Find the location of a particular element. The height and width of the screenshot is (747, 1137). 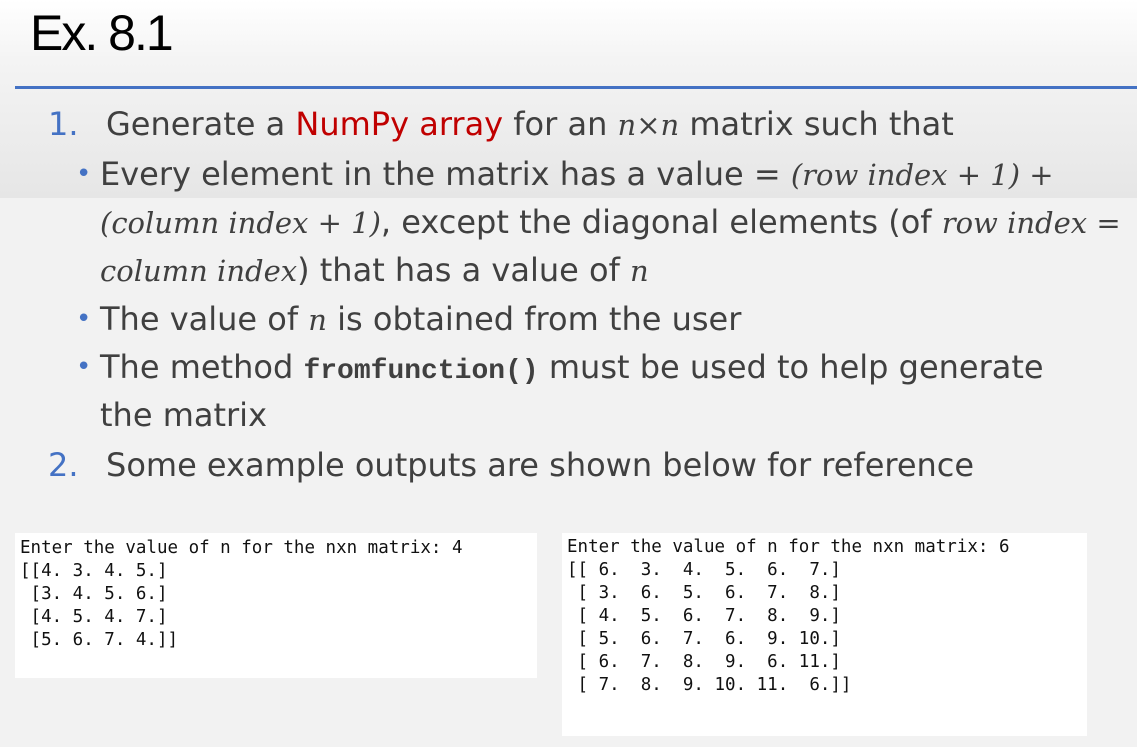

bullet-2-text-pre: The value of is located at coordinates (204, 319).